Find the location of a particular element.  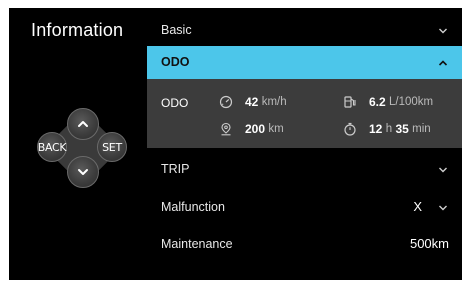

time-hours: 12 is located at coordinates (376, 129).